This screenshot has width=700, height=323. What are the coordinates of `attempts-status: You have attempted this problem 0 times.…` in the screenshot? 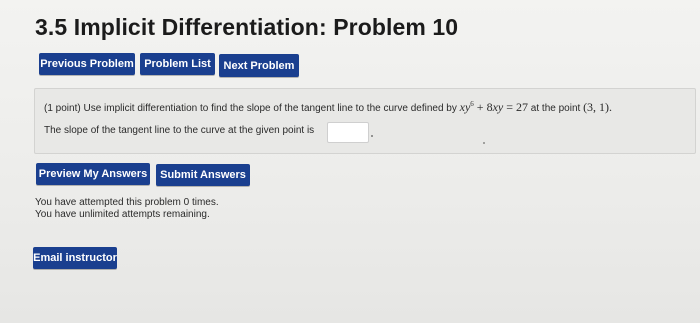 It's located at (127, 209).